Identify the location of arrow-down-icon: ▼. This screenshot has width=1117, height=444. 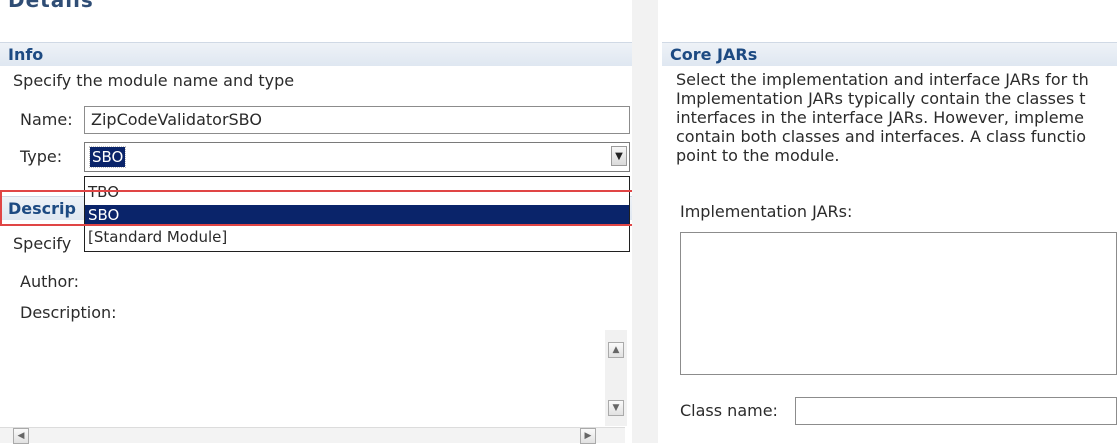
(616, 408).